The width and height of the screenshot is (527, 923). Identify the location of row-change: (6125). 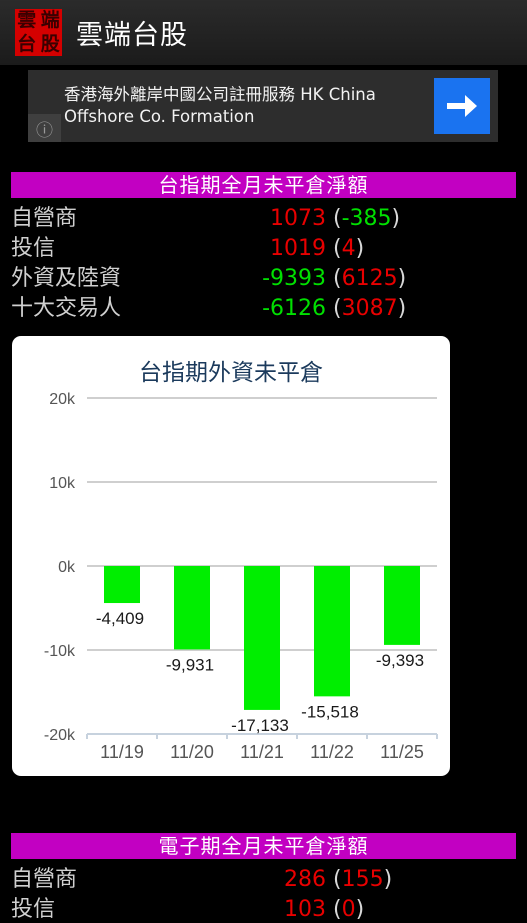
(370, 278).